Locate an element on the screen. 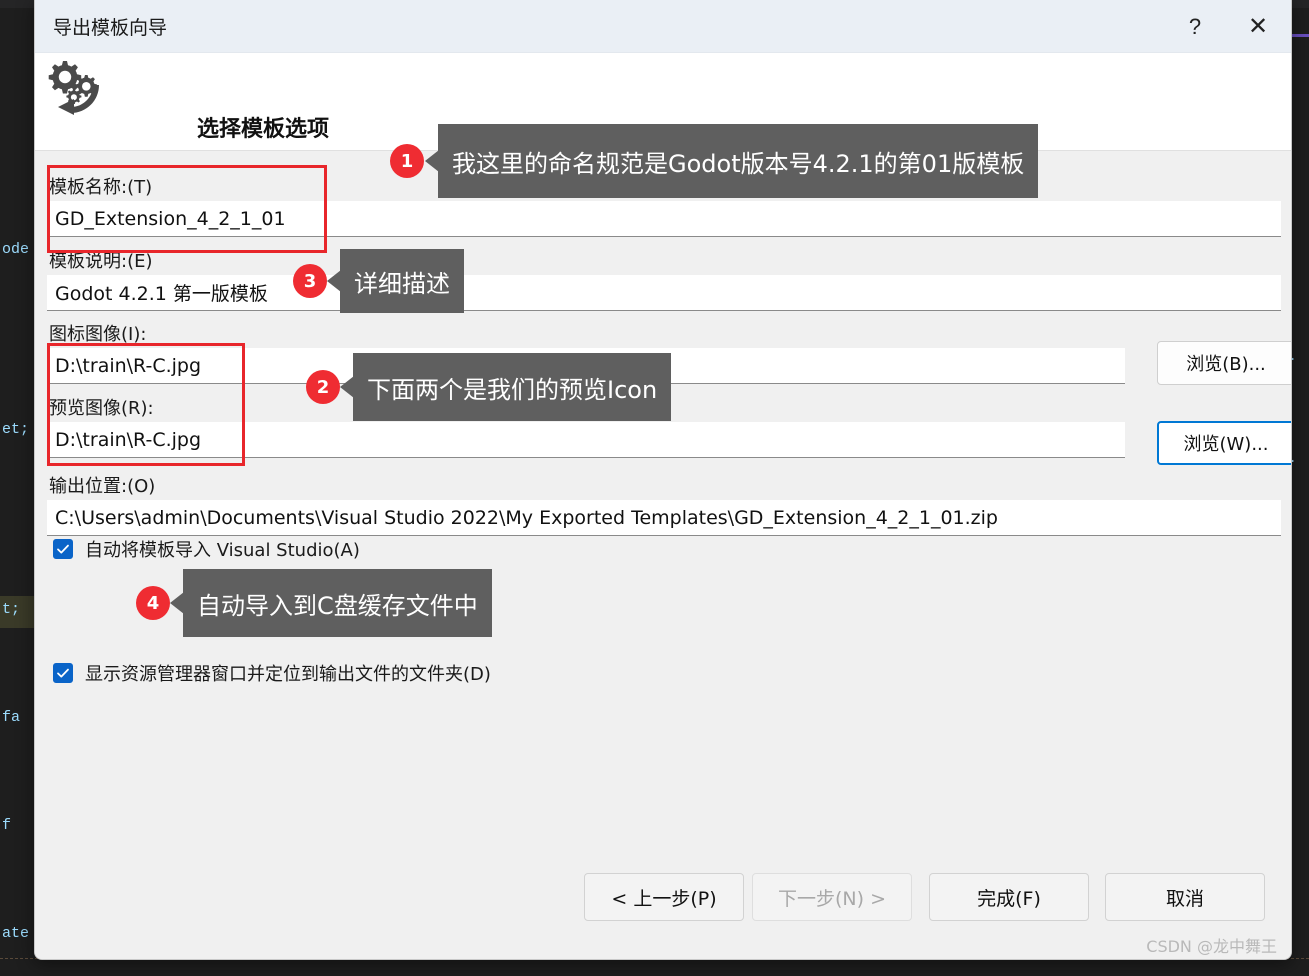 This screenshot has height=976, width=1309. preview-image-input: D:\train\R-C.jpg is located at coordinates (586, 440).